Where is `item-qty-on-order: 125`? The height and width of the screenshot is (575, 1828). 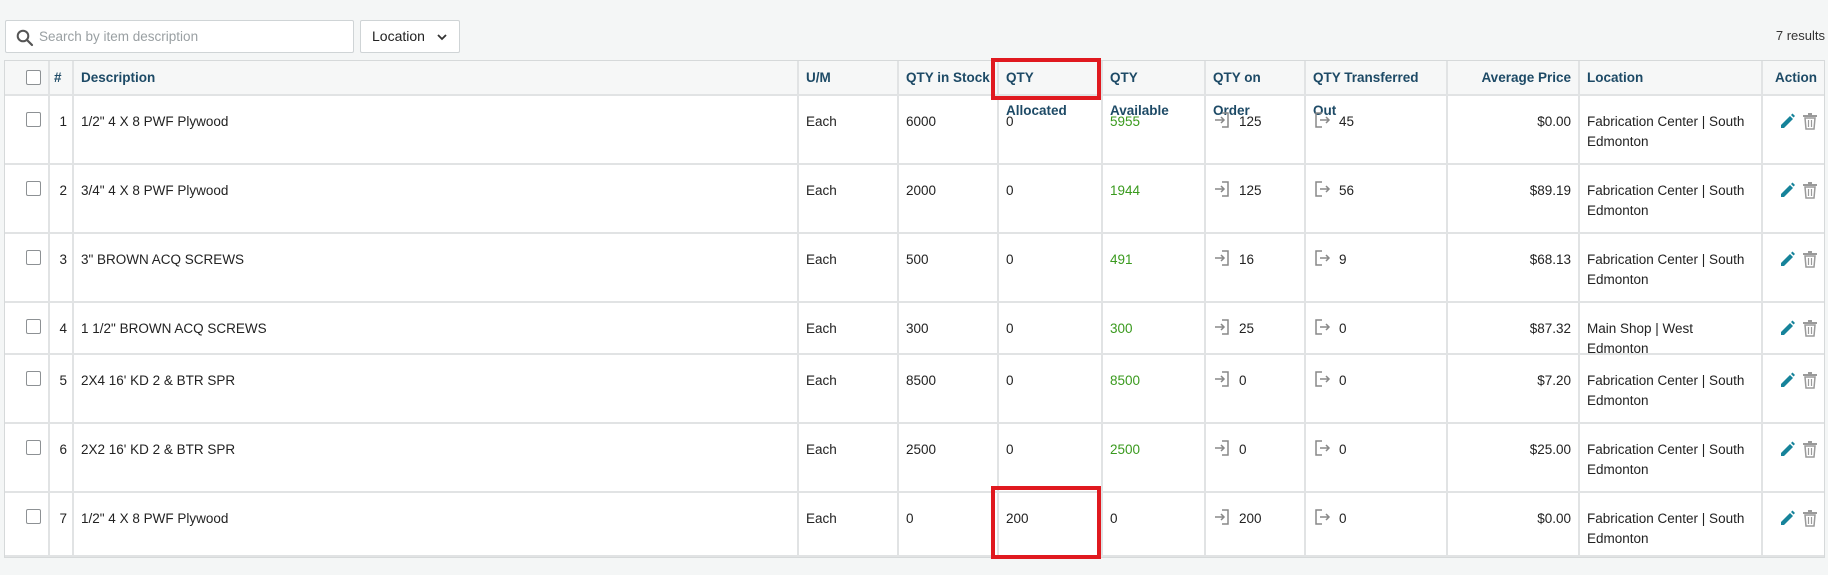 item-qty-on-order: 125 is located at coordinates (1250, 190).